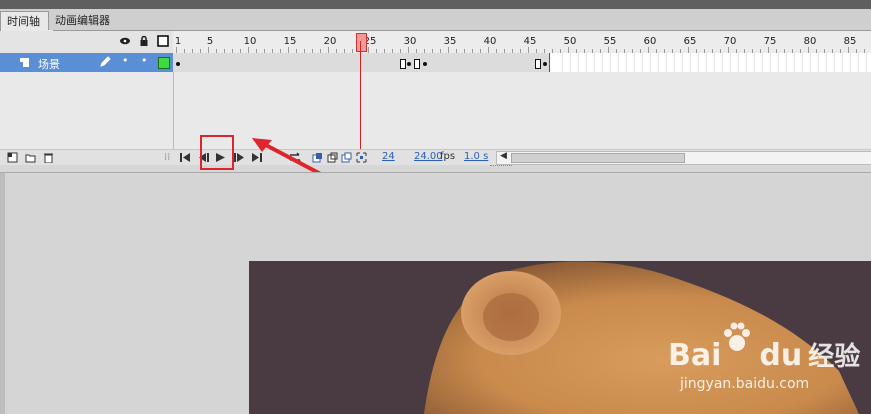  I want to click on playhead-line, so click(360, 96).